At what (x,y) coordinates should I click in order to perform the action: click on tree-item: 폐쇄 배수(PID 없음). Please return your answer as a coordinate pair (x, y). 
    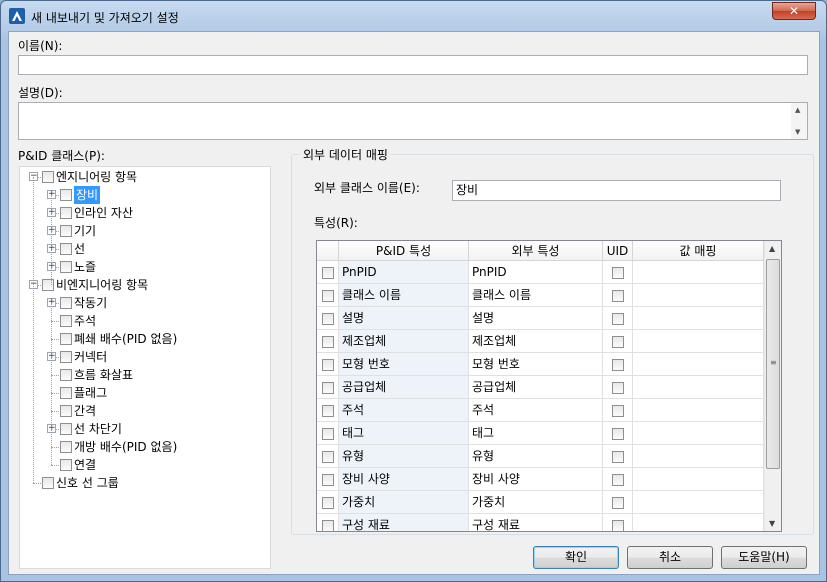
    Looking at the image, I should click on (145, 339).